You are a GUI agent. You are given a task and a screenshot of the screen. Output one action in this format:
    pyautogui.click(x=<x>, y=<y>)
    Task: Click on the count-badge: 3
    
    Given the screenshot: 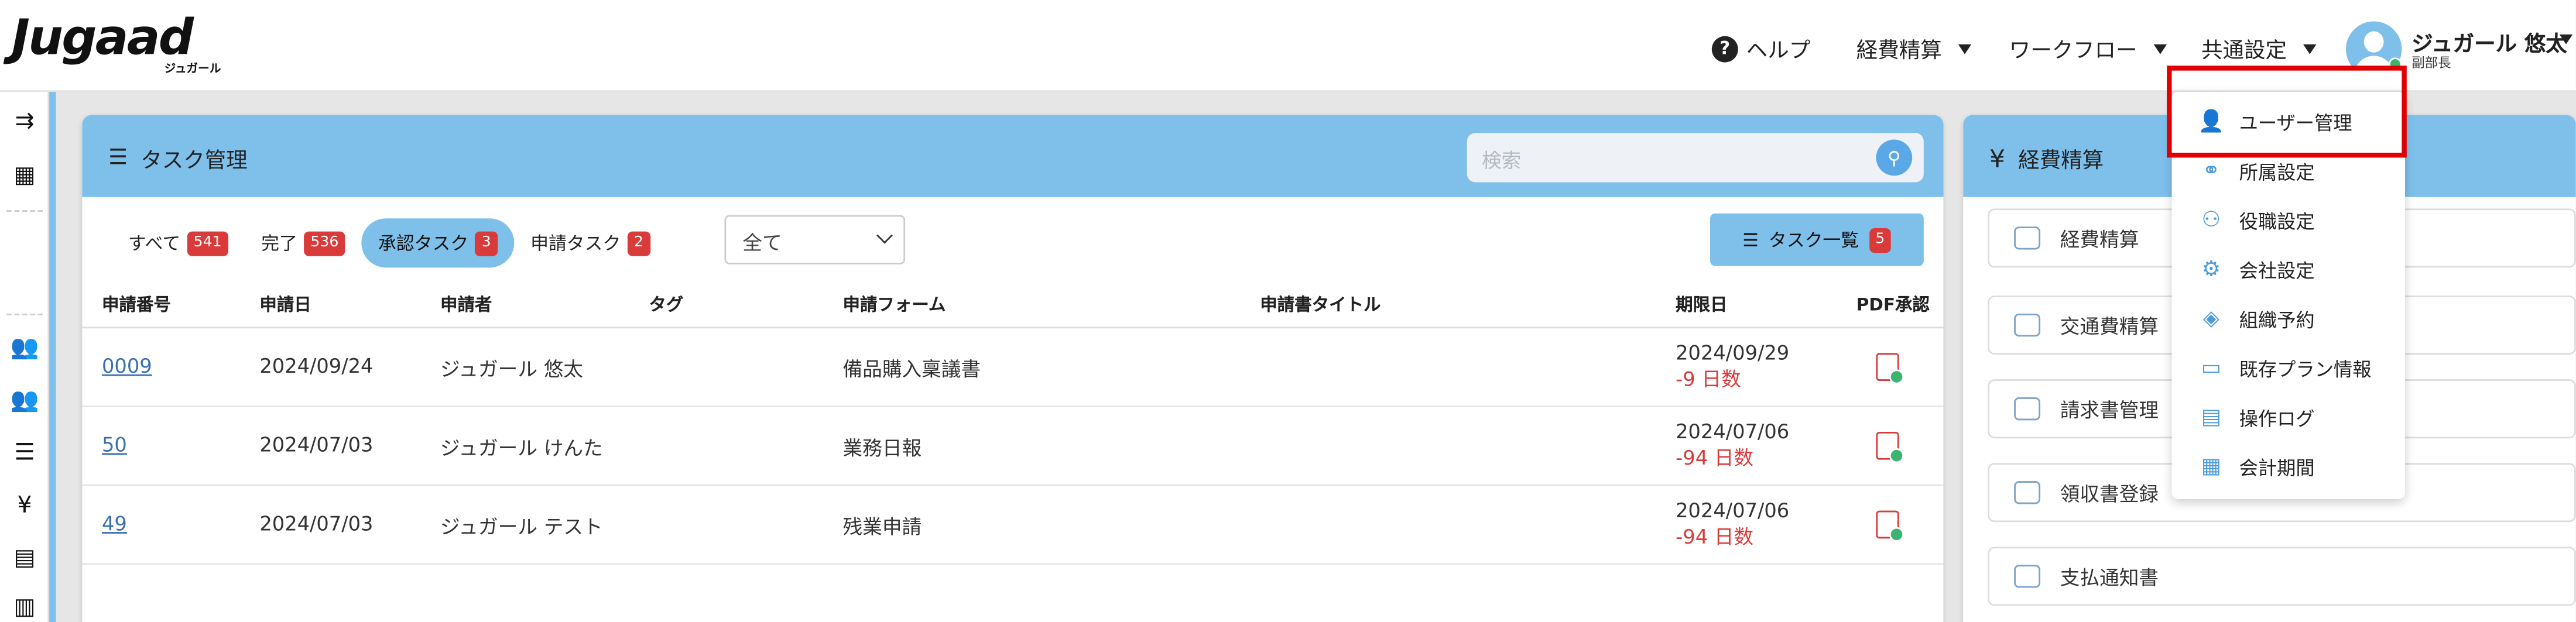 What is the action you would take?
    pyautogui.click(x=486, y=243)
    